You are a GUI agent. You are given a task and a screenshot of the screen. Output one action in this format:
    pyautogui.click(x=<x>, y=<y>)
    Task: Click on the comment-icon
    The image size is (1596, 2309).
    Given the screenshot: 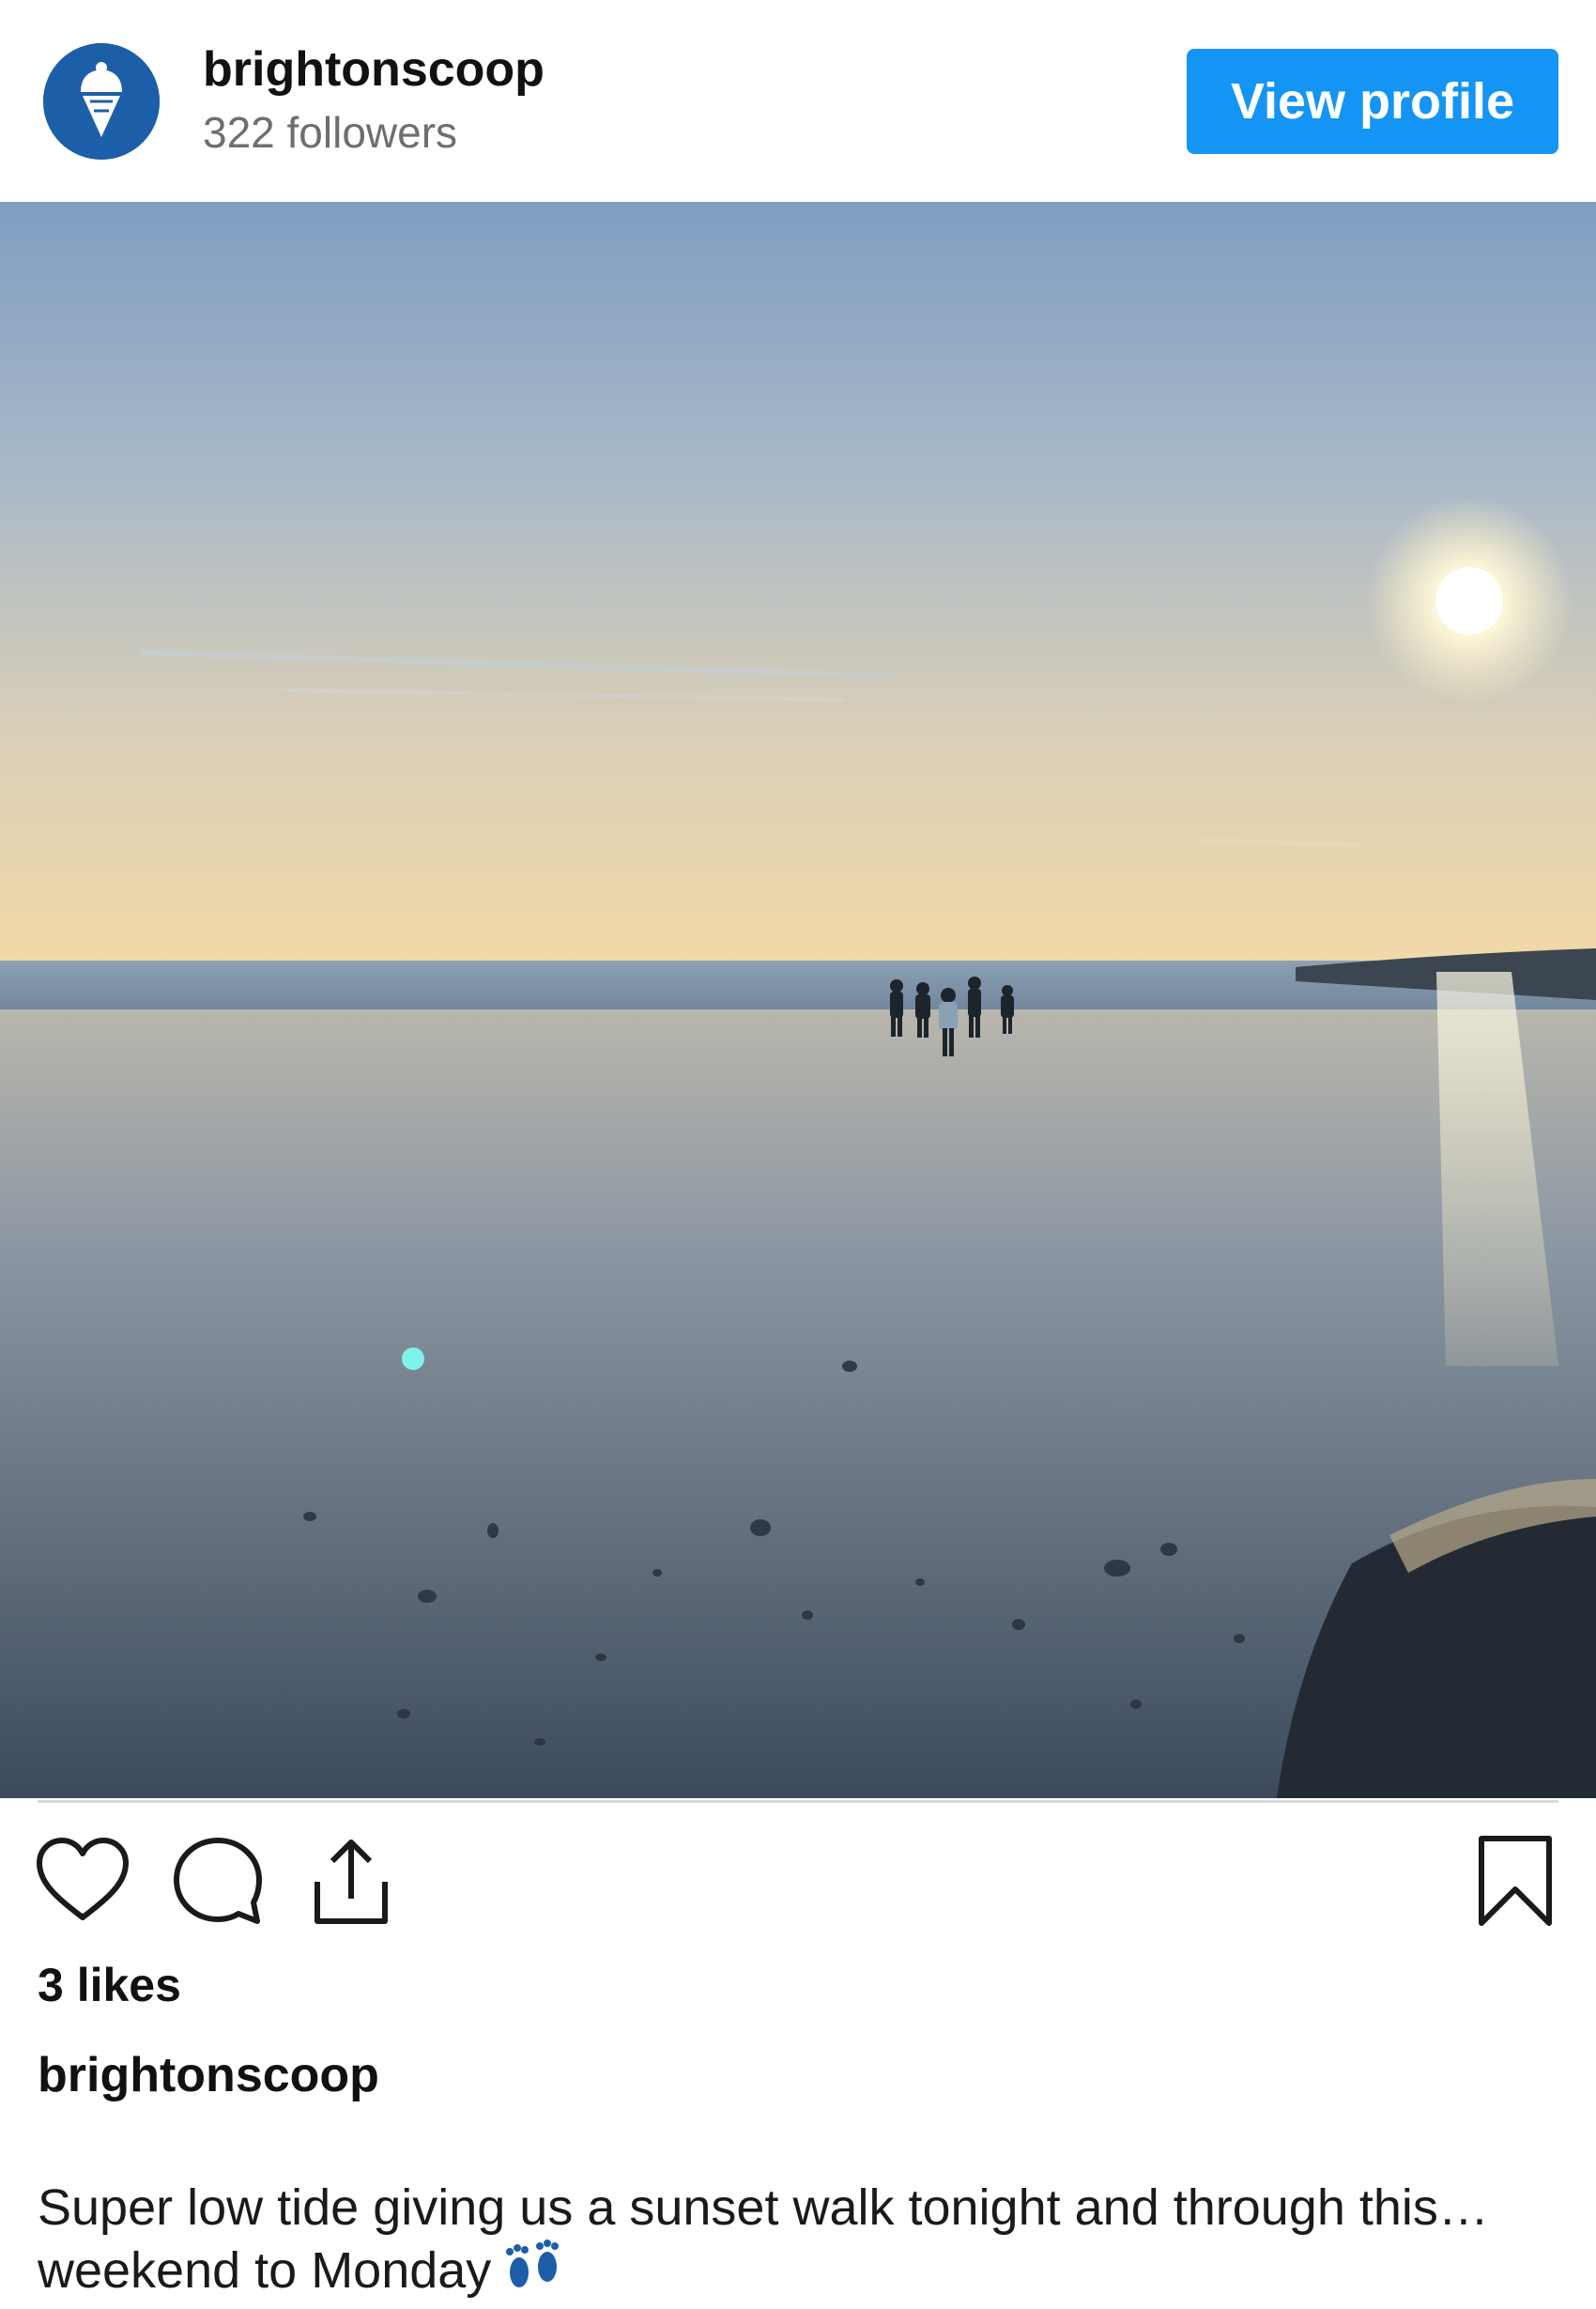 What is the action you would take?
    pyautogui.click(x=218, y=1881)
    